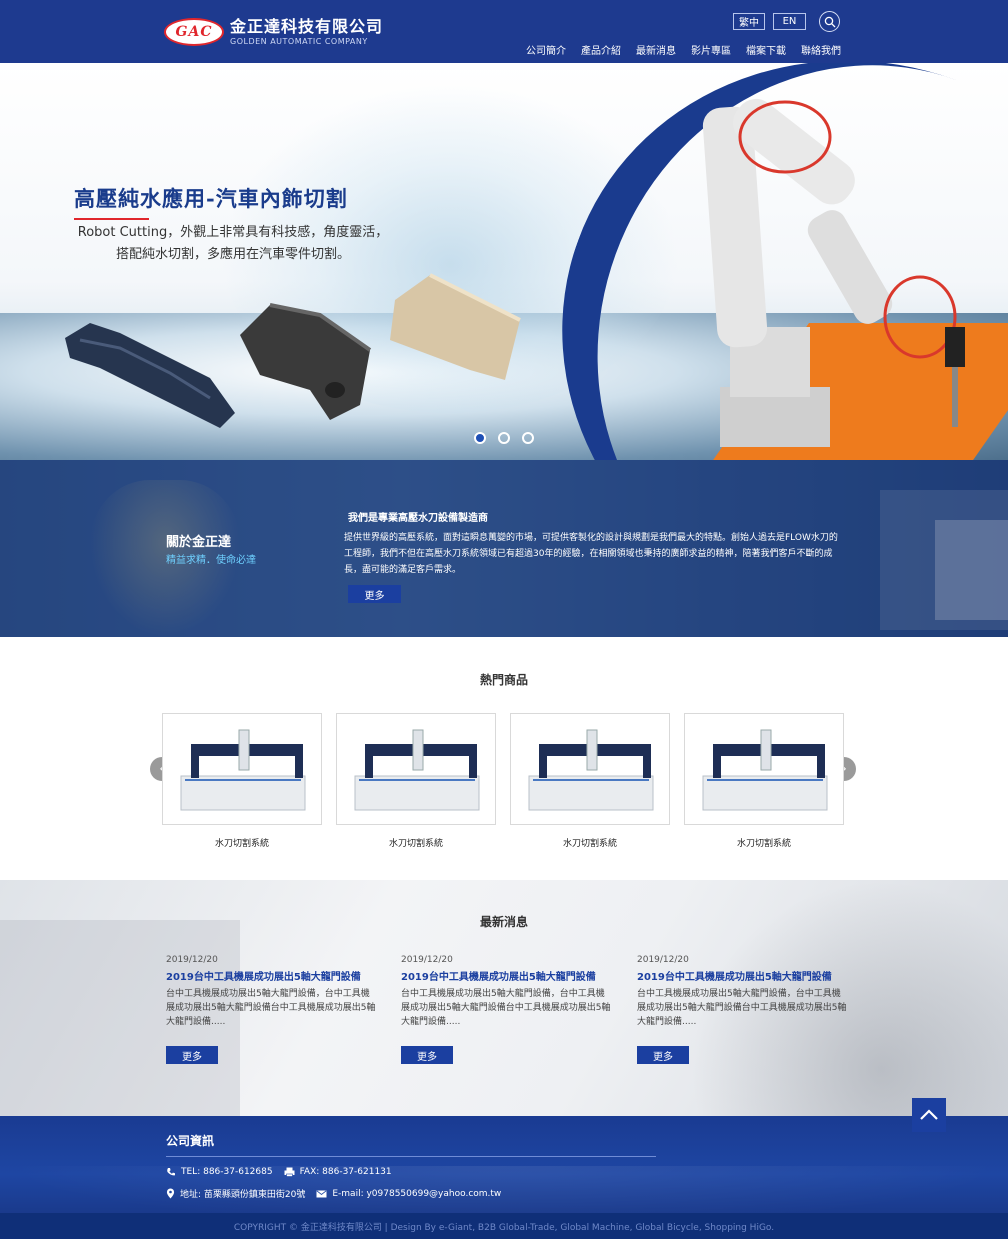 This screenshot has height=1239, width=1008. What do you see at coordinates (411, 1156) in the screenshot?
I see `footer-divider` at bounding box center [411, 1156].